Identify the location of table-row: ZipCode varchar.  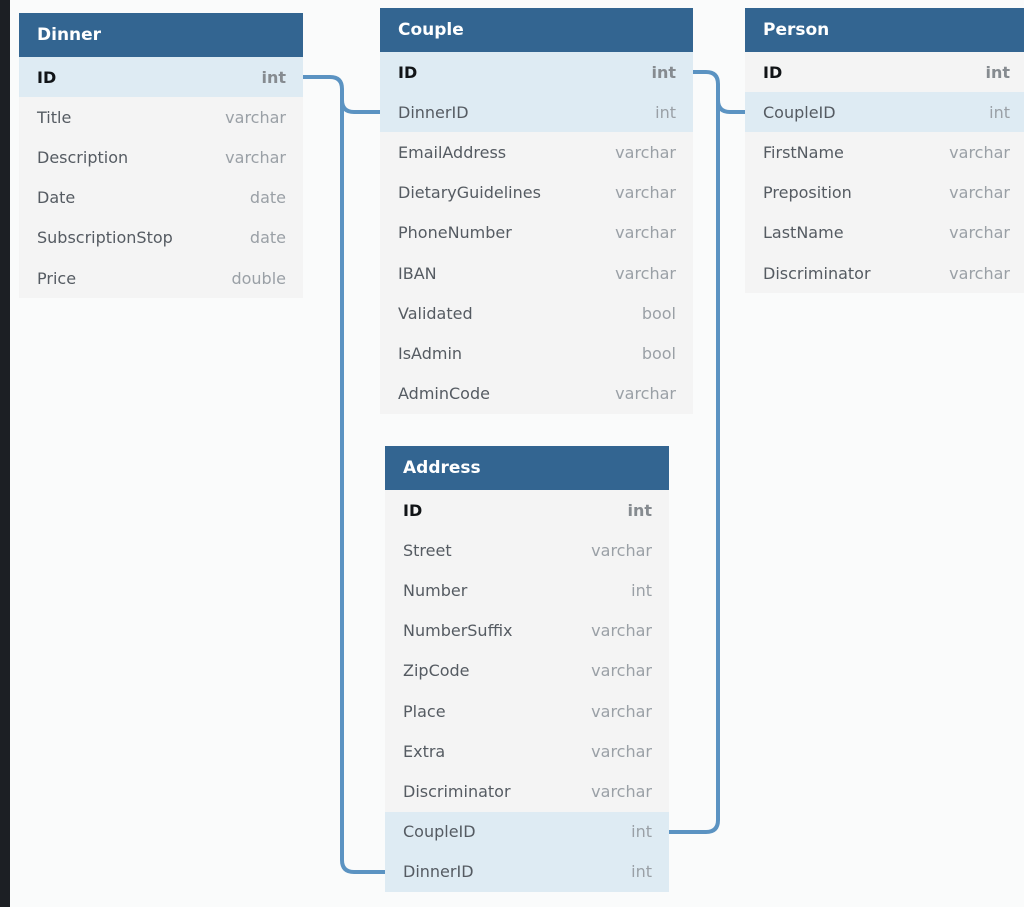
(527, 671).